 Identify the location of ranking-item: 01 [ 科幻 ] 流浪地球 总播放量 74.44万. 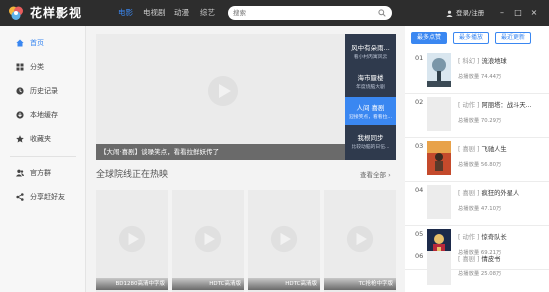
(477, 72).